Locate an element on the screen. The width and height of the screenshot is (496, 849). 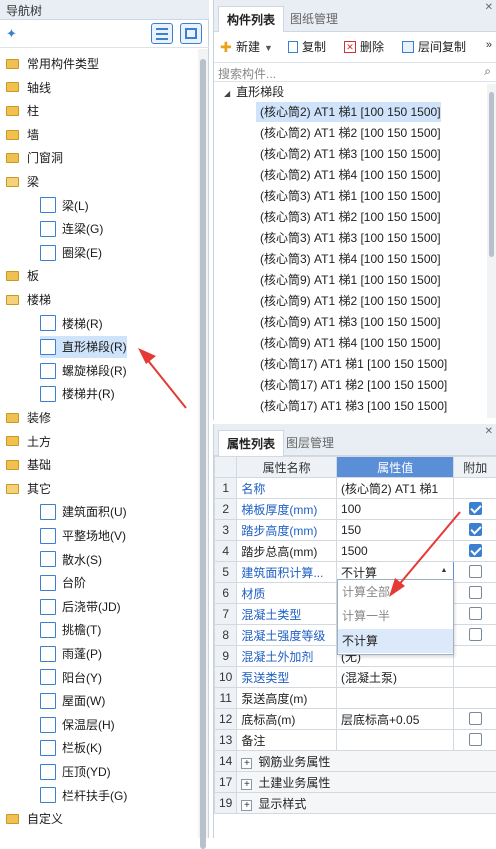
property-row: 11泵送高度(m) is located at coordinates (355, 698).